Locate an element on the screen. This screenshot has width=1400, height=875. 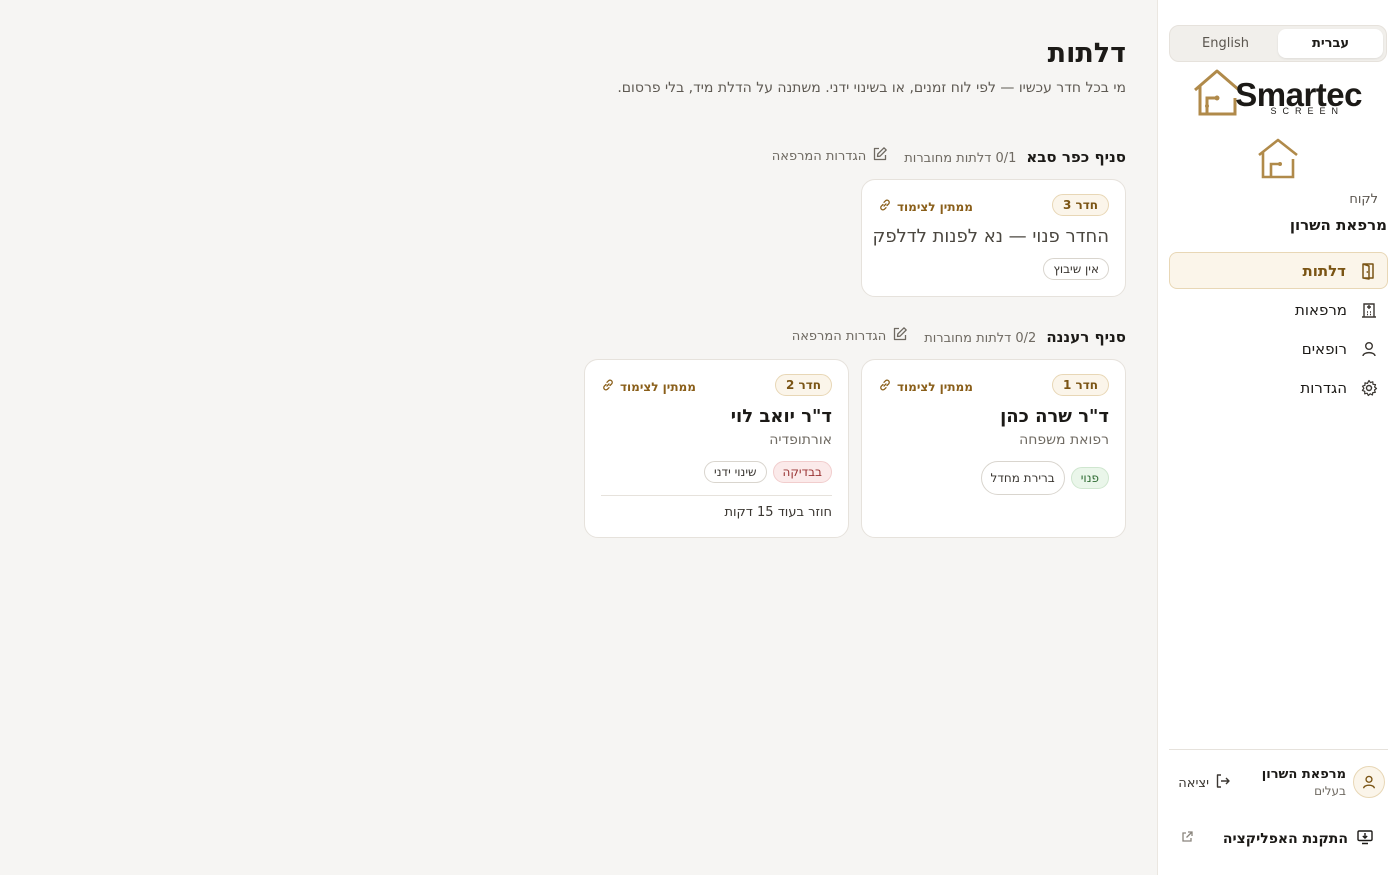
sidebar-item-doors: דלתות is located at coordinates (1278, 270).